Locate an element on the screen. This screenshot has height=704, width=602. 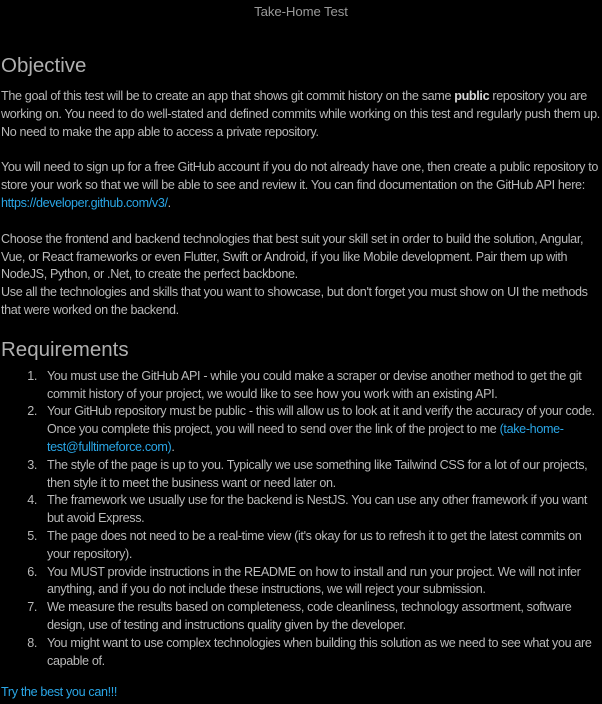
list-item-text-end: . is located at coordinates (173, 446).